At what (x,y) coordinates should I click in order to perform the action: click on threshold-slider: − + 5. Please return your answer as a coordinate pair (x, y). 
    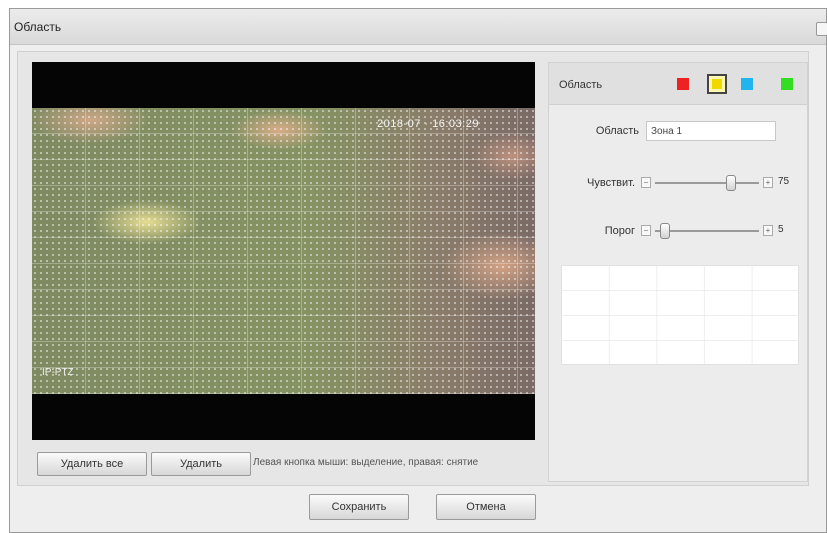
    Looking at the image, I should click on (716, 231).